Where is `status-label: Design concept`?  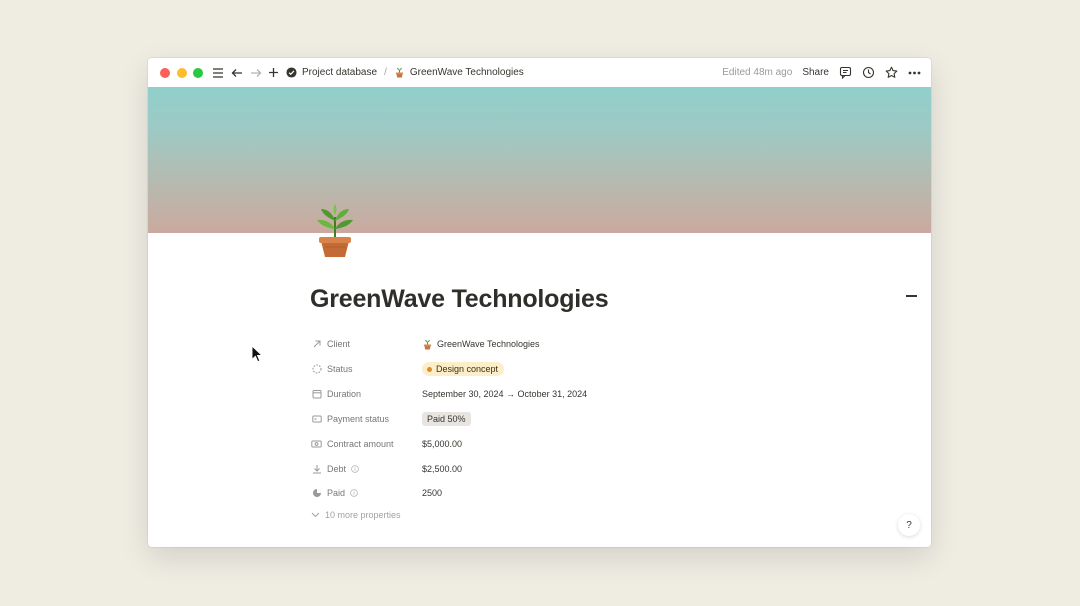 status-label: Design concept is located at coordinates (467, 369).